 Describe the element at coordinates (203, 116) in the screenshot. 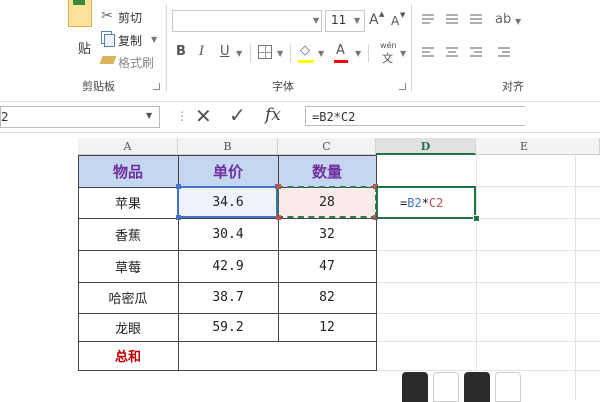

I see `cancel-icon: ✕` at that location.